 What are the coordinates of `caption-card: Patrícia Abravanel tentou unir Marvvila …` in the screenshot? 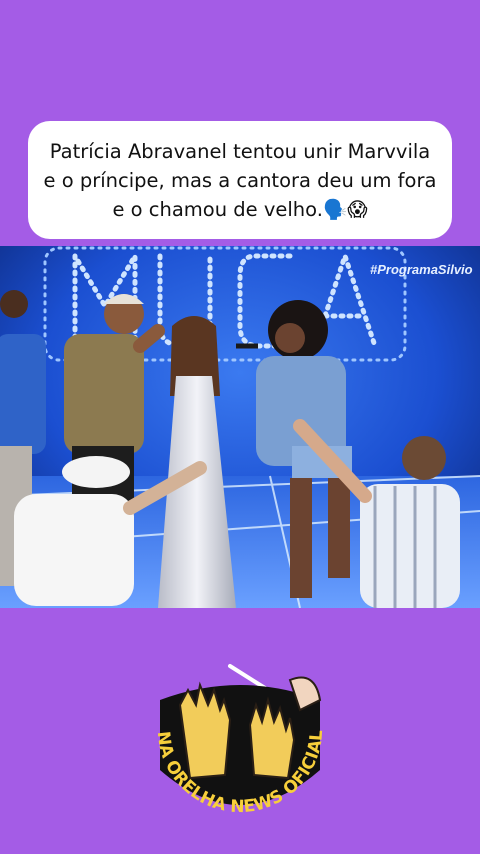 It's located at (240, 180).